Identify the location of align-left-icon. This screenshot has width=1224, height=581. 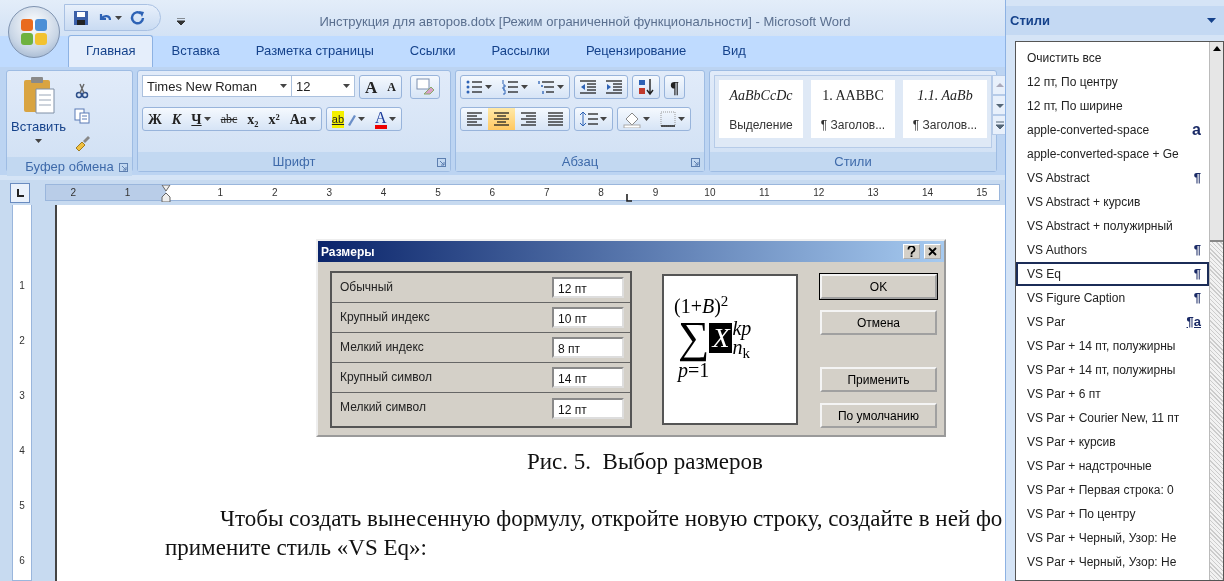
(474, 119).